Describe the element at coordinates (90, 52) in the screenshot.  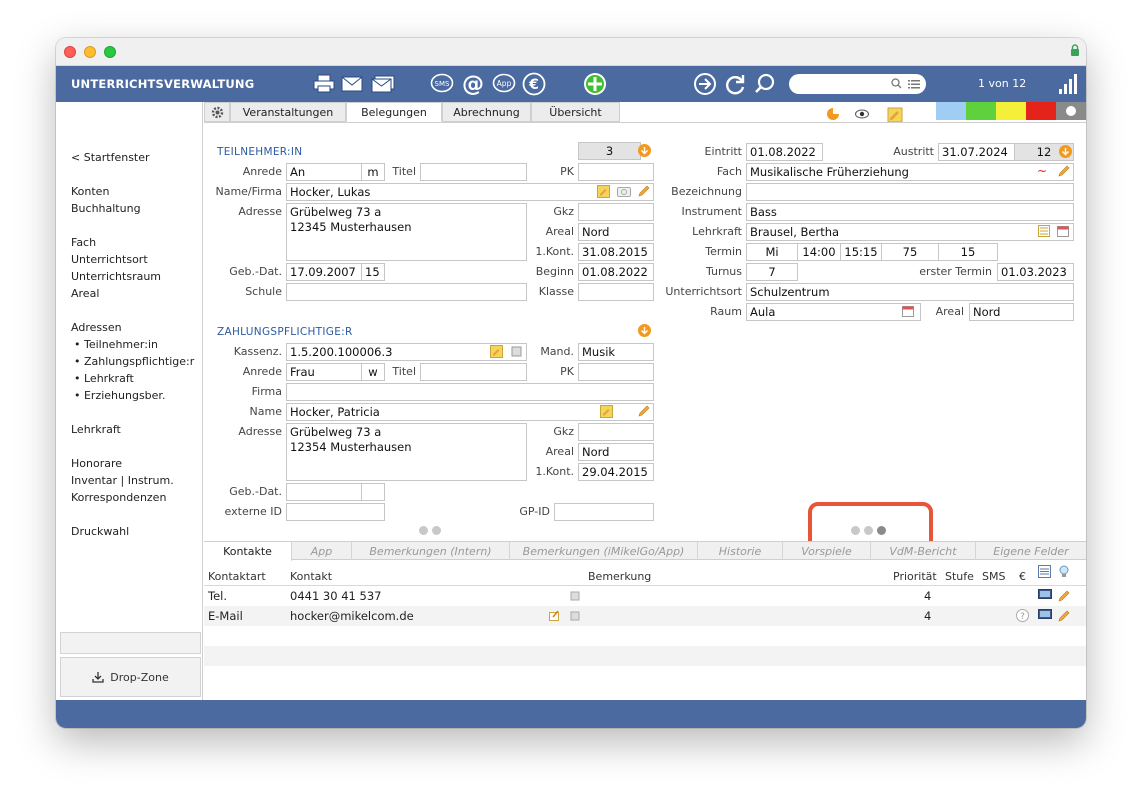
I see `minimize-window-button` at that location.